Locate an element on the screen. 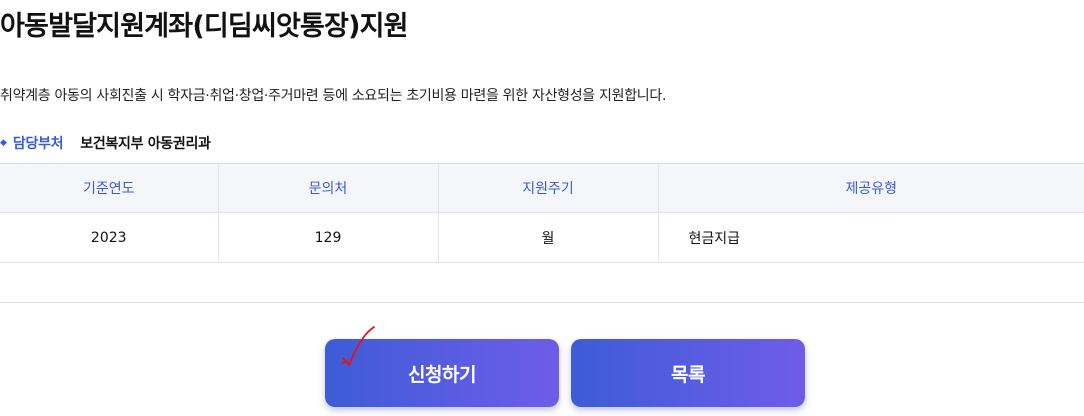 The width and height of the screenshot is (1084, 416). section-divider is located at coordinates (542, 302).